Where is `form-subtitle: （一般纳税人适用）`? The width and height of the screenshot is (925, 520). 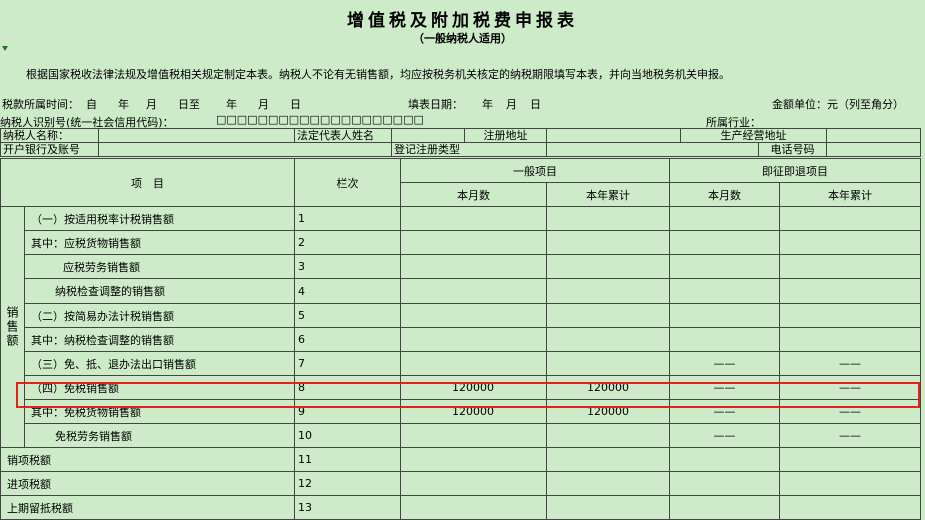
form-subtitle: （一般纳税人适用） is located at coordinates (462, 38).